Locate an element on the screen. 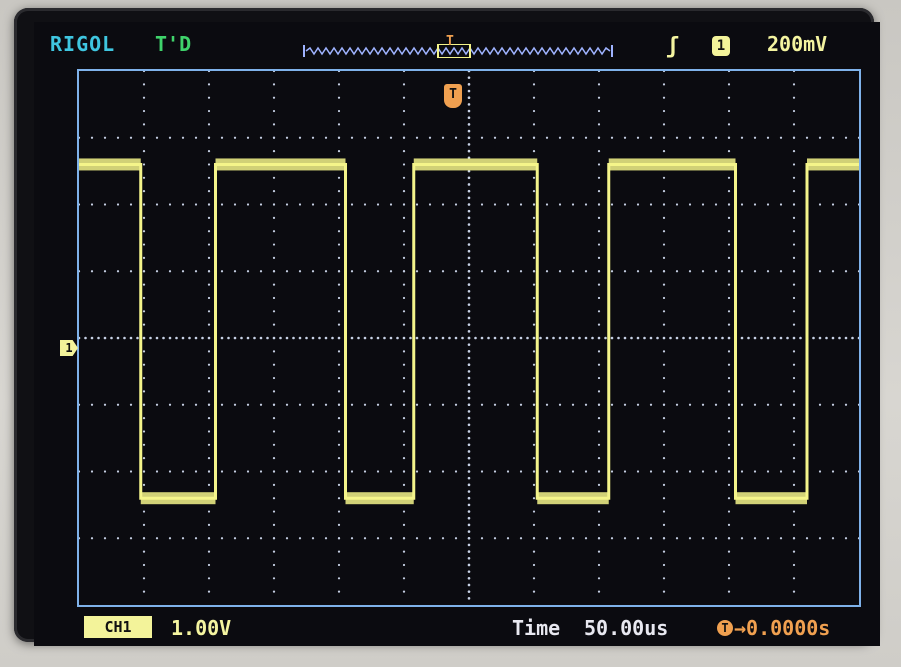 This screenshot has width=901, height=667. status-bar: RIGOL T'D T ʃ 1 200mV is located at coordinates (457, 44).